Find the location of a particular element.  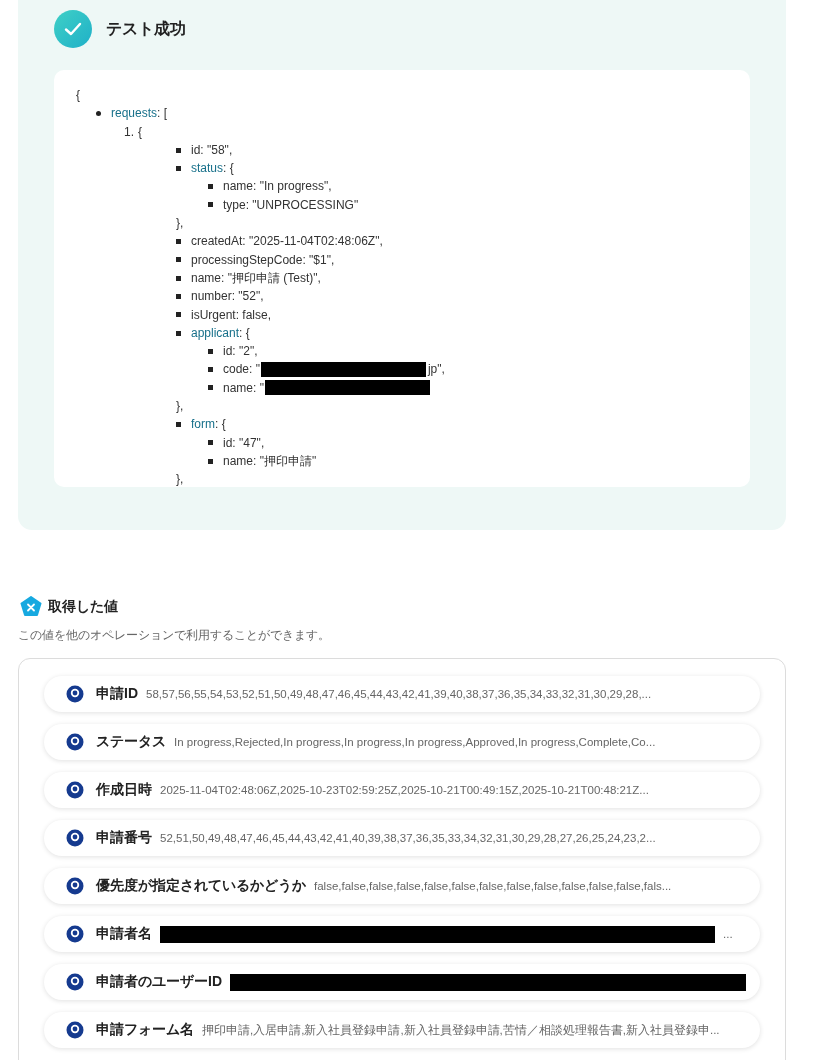

section-description: この値を他のオペレーションで利用することができます。 is located at coordinates (174, 635).